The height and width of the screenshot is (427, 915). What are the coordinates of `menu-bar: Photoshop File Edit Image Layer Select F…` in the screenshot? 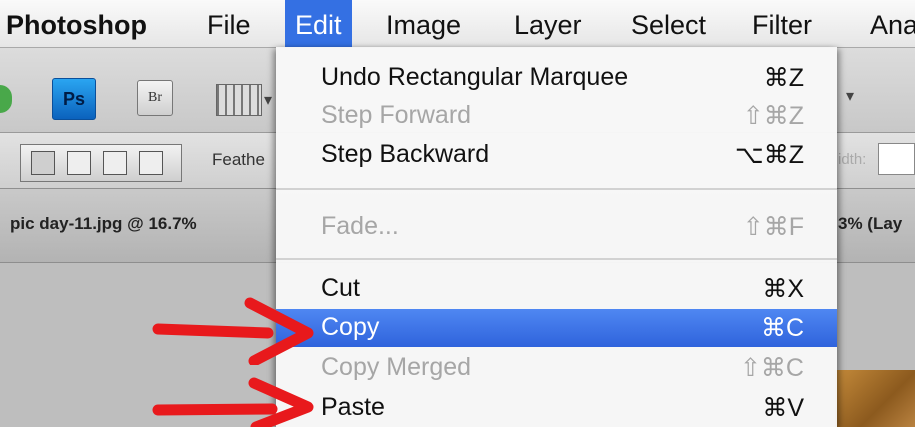 It's located at (457, 24).